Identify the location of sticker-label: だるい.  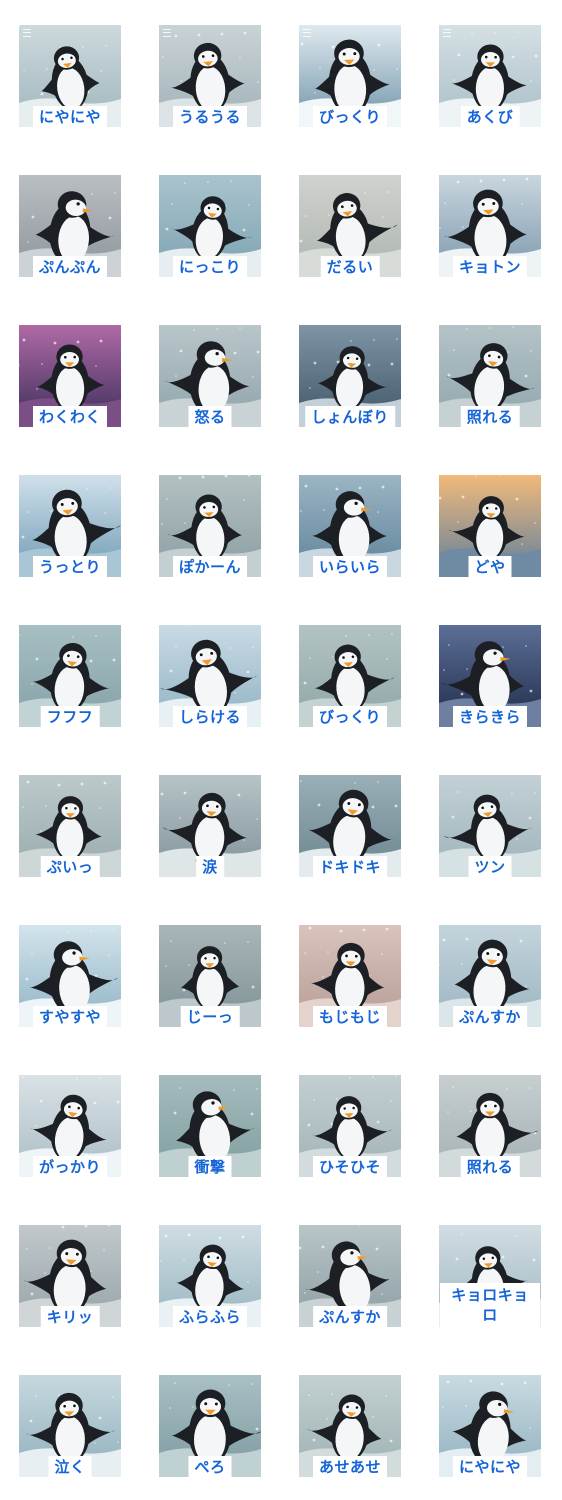
(350, 266).